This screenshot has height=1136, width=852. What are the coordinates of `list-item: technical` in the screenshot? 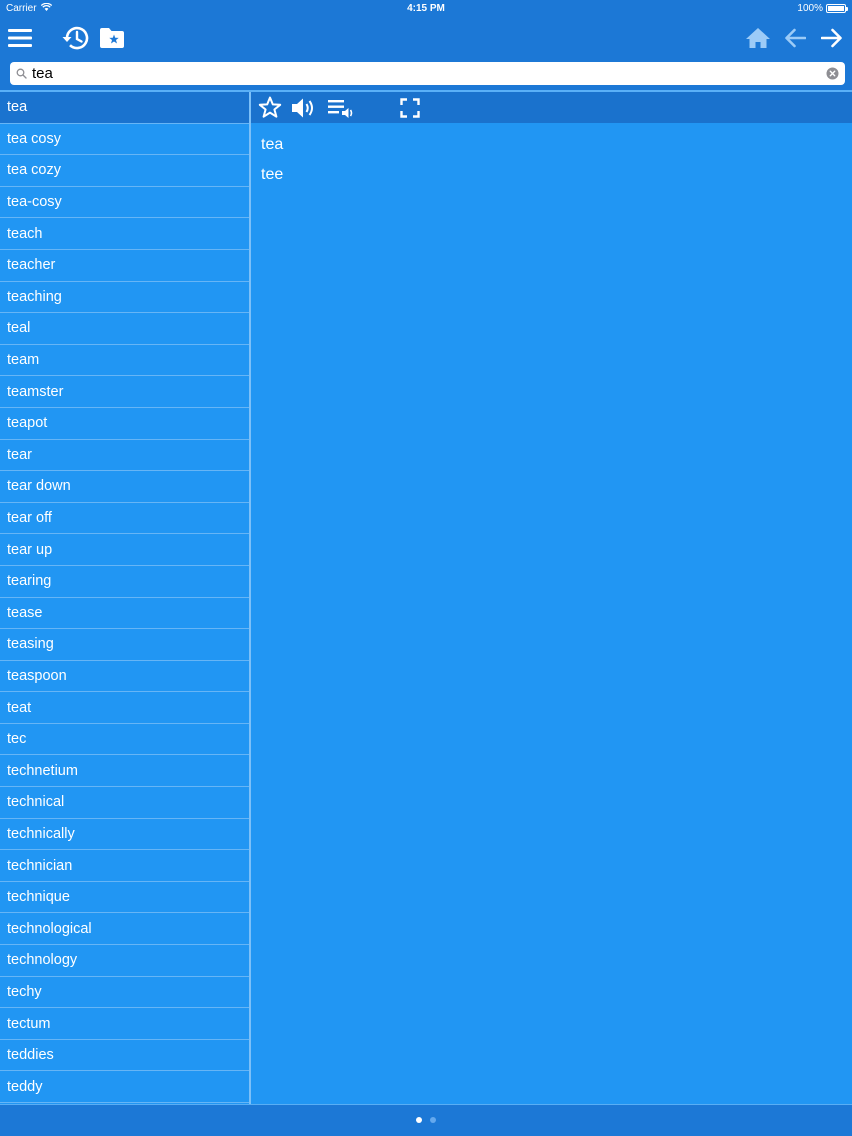 It's located at (125, 803).